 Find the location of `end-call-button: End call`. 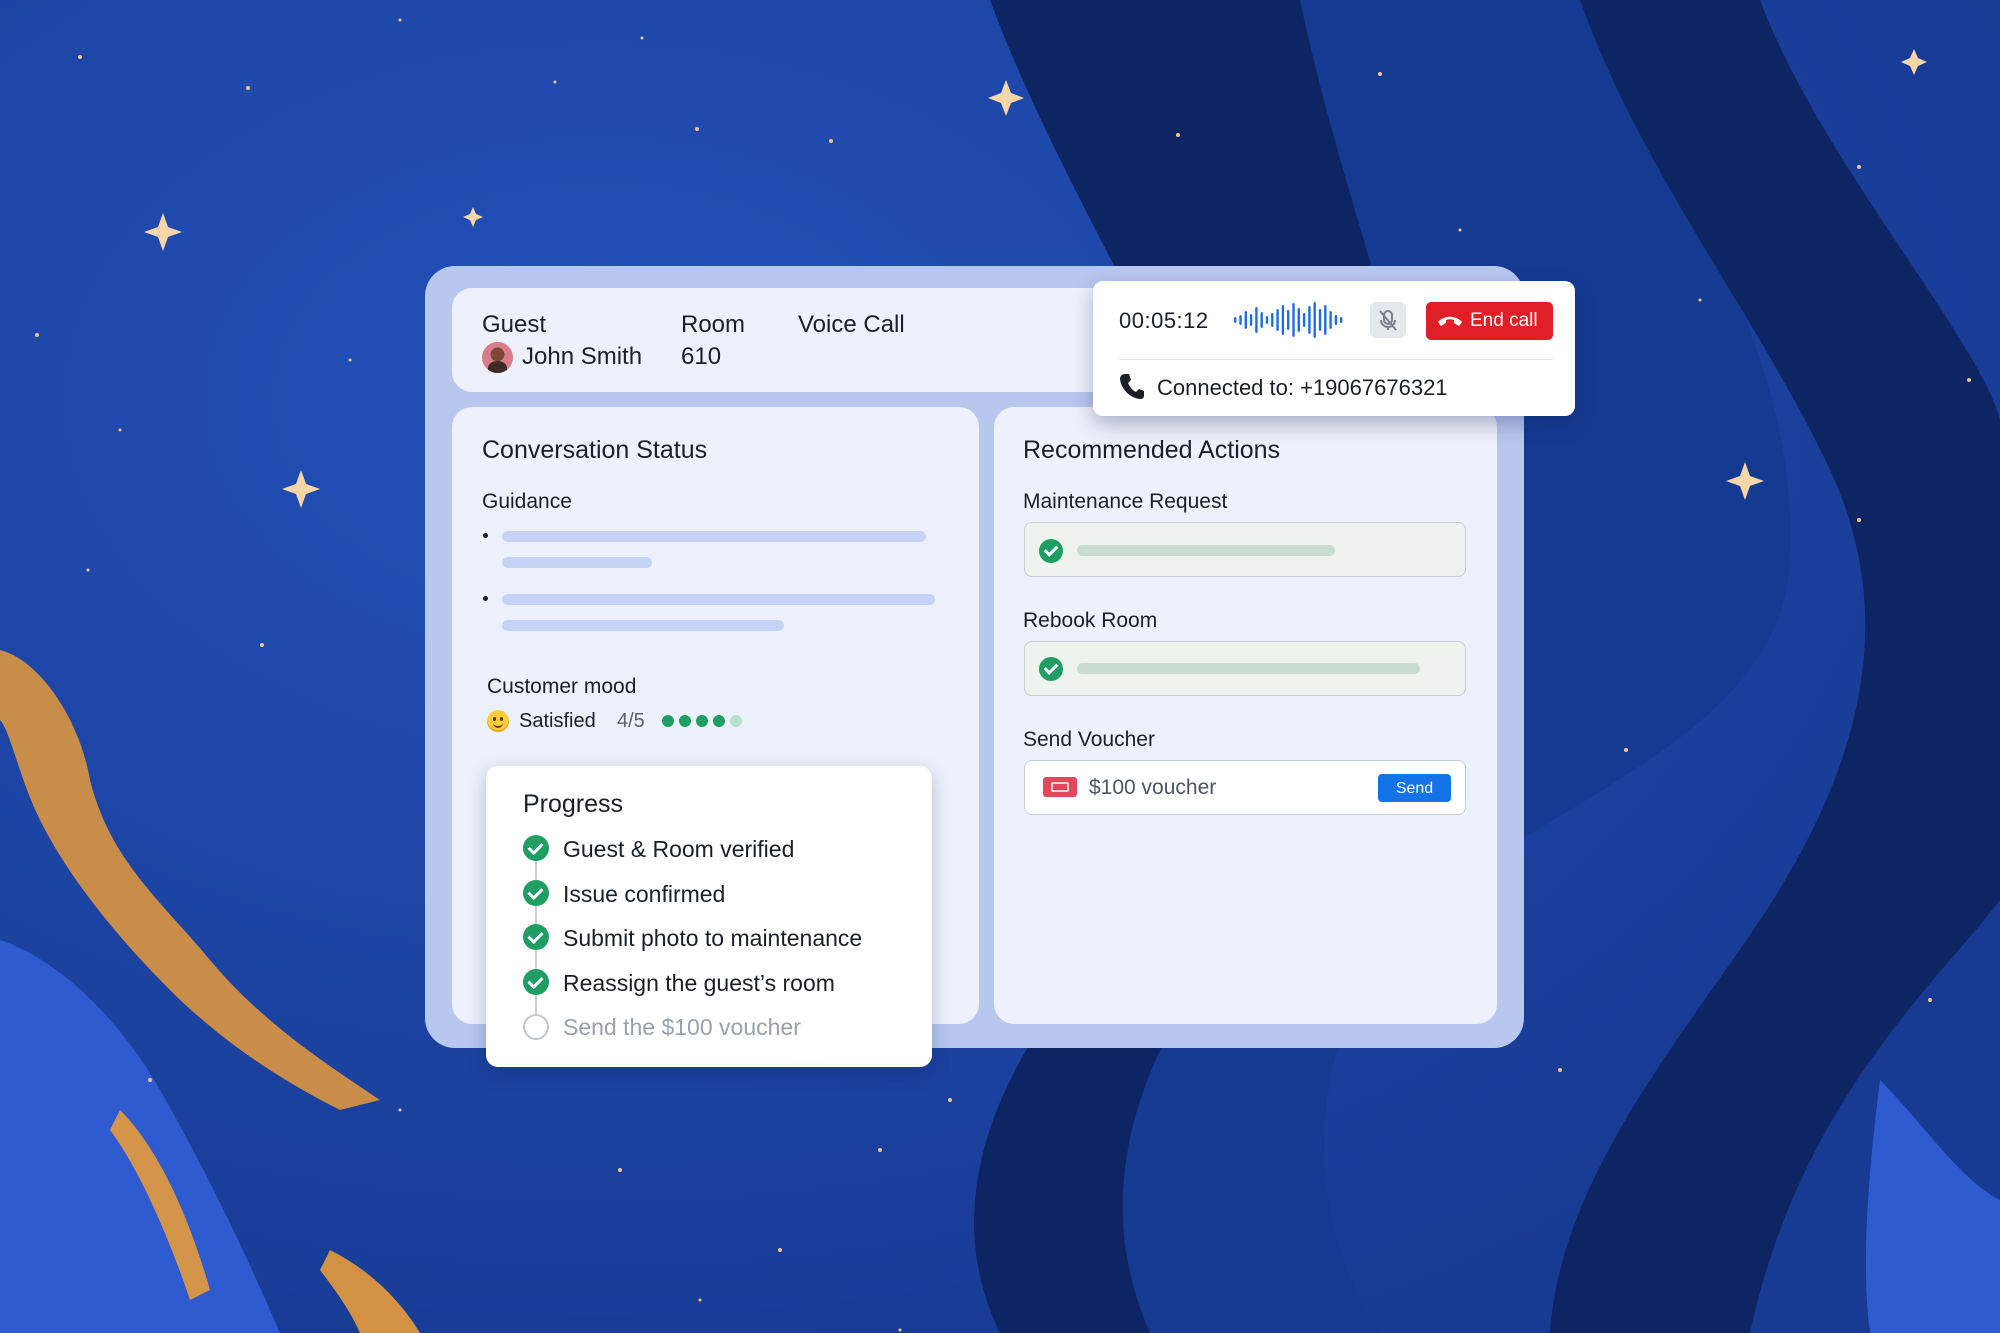

end-call-button: End call is located at coordinates (1489, 321).